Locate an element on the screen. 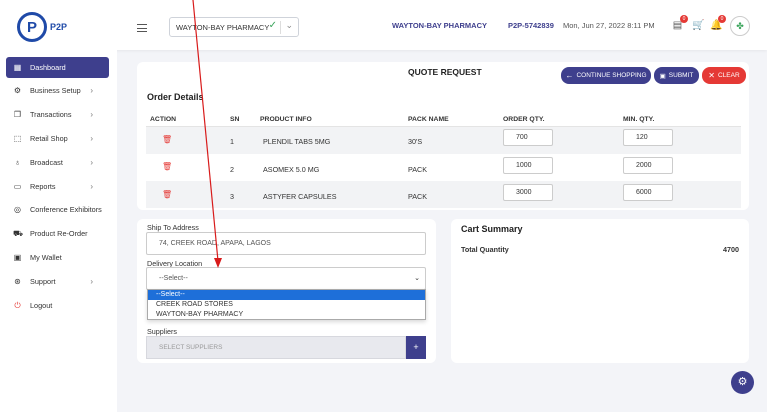 The width and height of the screenshot is (767, 412). sidebar-item-reports: ▭ Reports › is located at coordinates (57, 186).